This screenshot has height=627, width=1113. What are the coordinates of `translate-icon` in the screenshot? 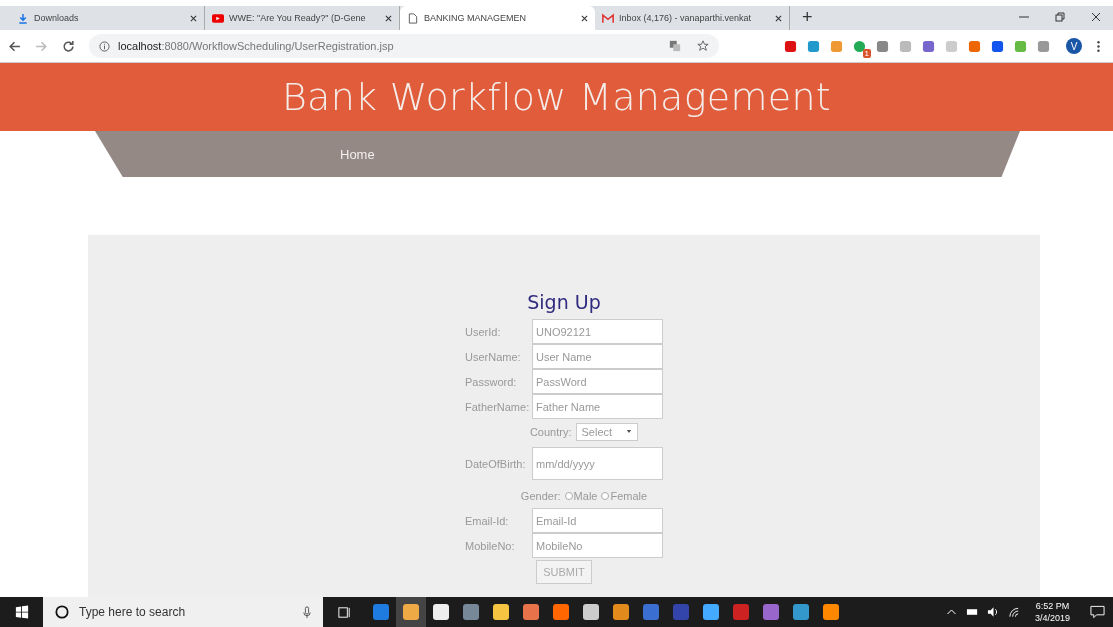 It's located at (675, 46).